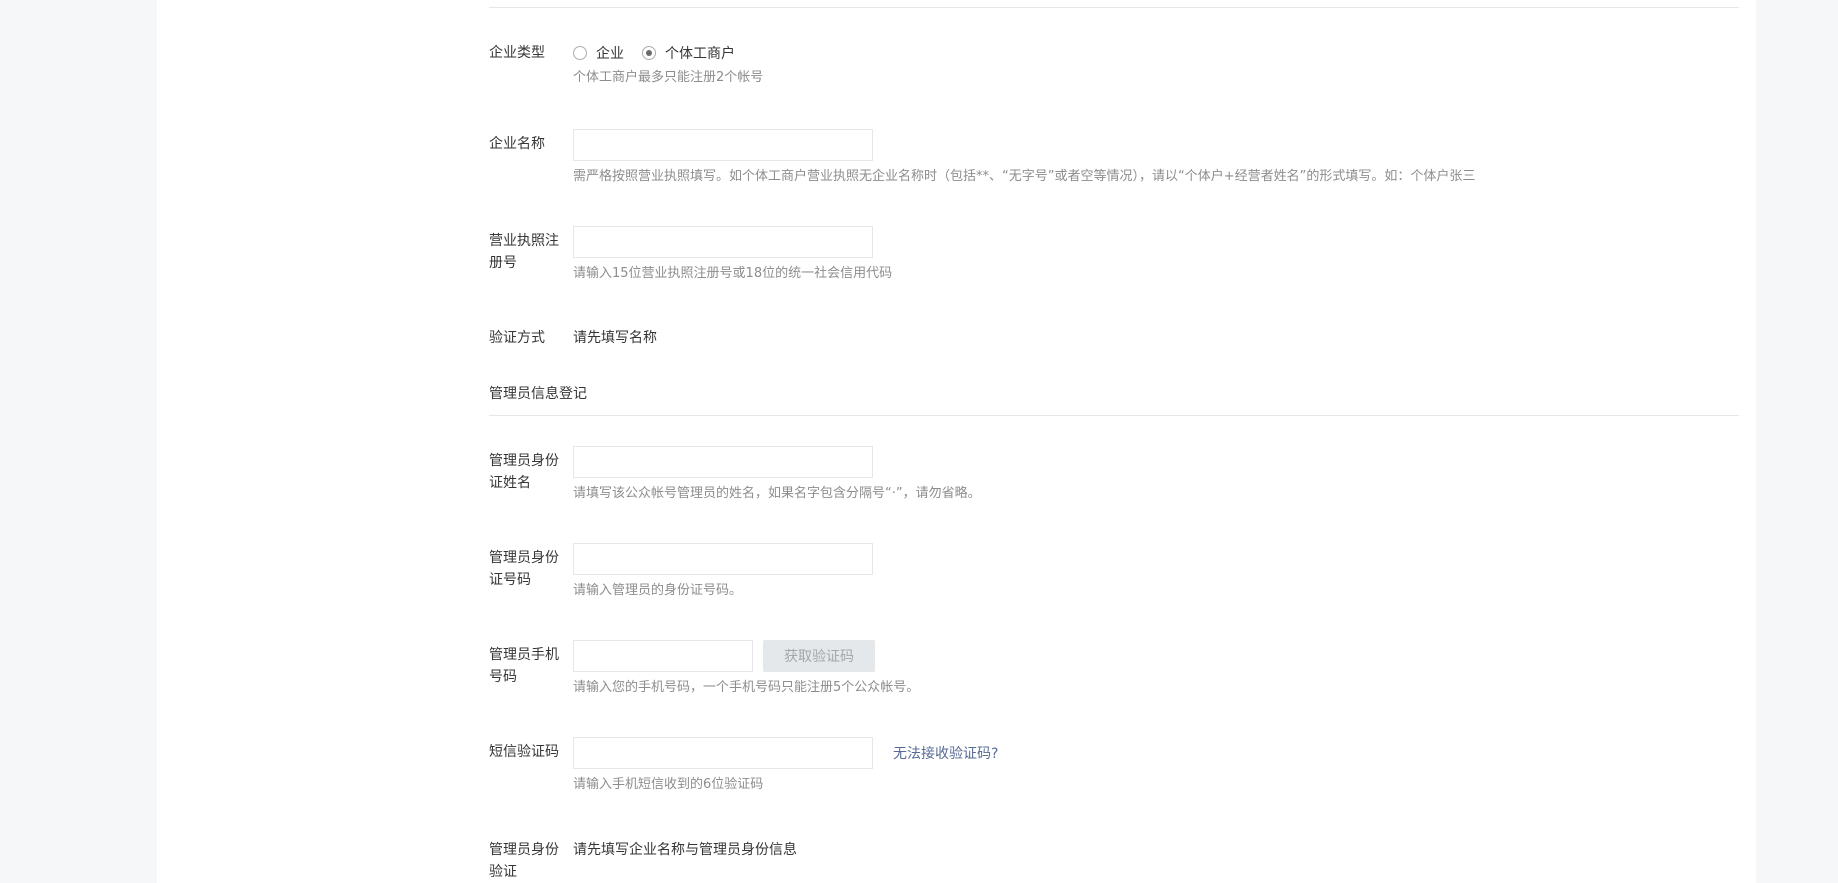  I want to click on sms-code-inline: 无法接收验证码?, so click(785, 753).